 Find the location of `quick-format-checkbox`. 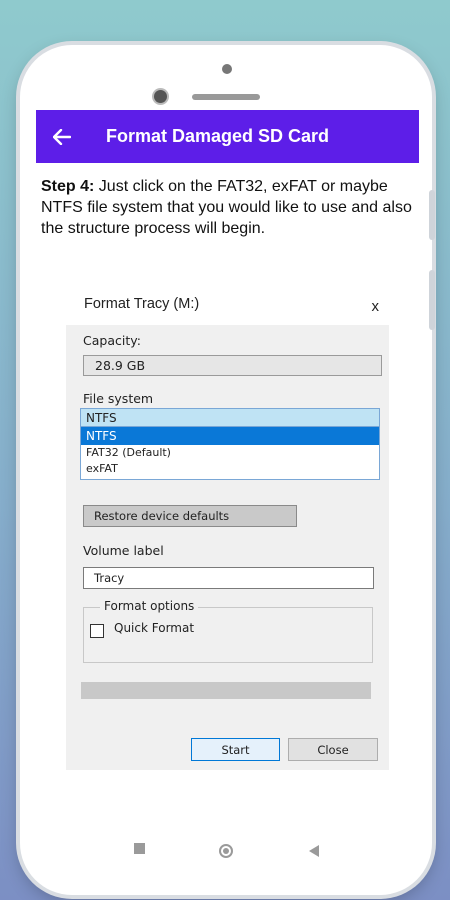

quick-format-checkbox is located at coordinates (97, 631).